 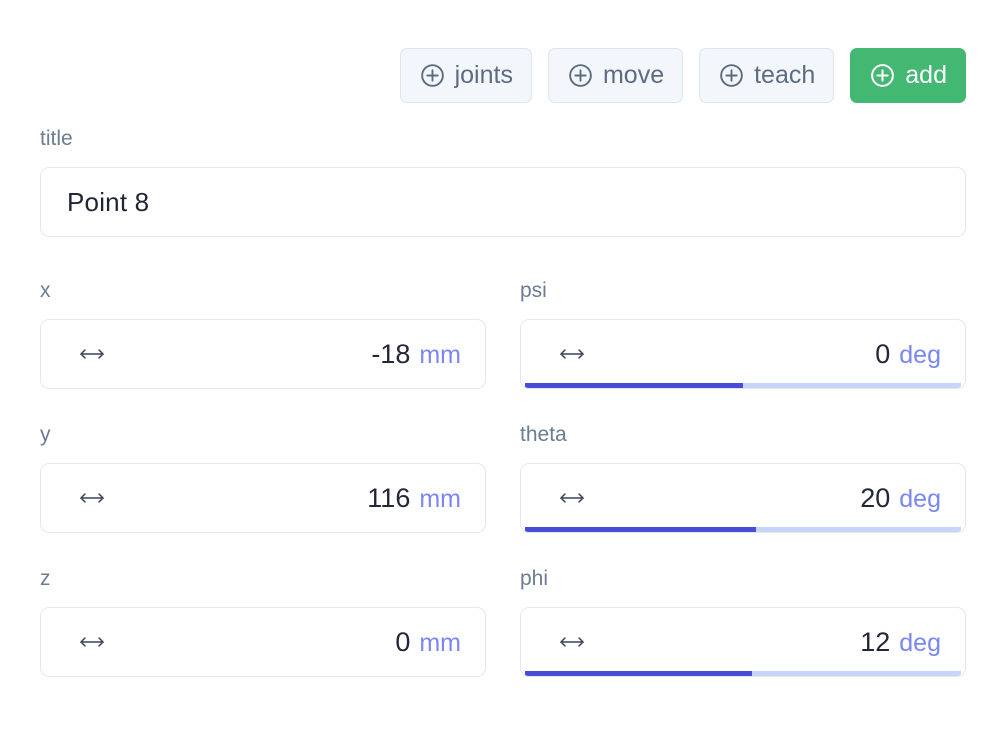 I want to click on add-button: add, so click(x=908, y=75).